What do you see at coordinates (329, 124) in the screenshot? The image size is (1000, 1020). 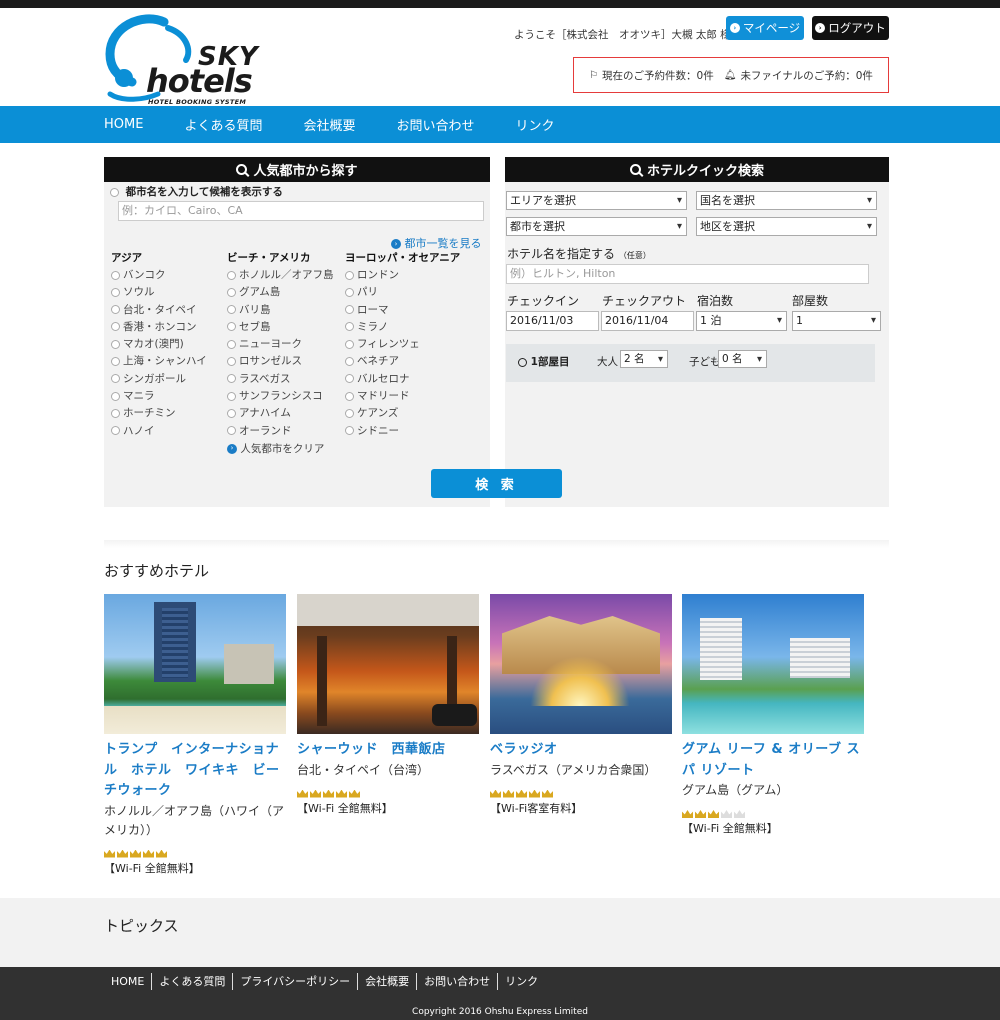 I see `nav-company: 会社概要` at bounding box center [329, 124].